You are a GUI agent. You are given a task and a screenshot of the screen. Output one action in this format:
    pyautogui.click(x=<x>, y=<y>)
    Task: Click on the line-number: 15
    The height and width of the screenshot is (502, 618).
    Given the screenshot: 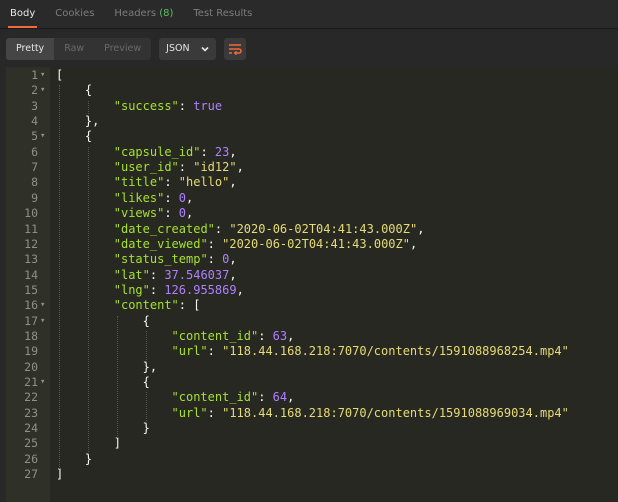 What is the action you would take?
    pyautogui.click(x=31, y=289)
    